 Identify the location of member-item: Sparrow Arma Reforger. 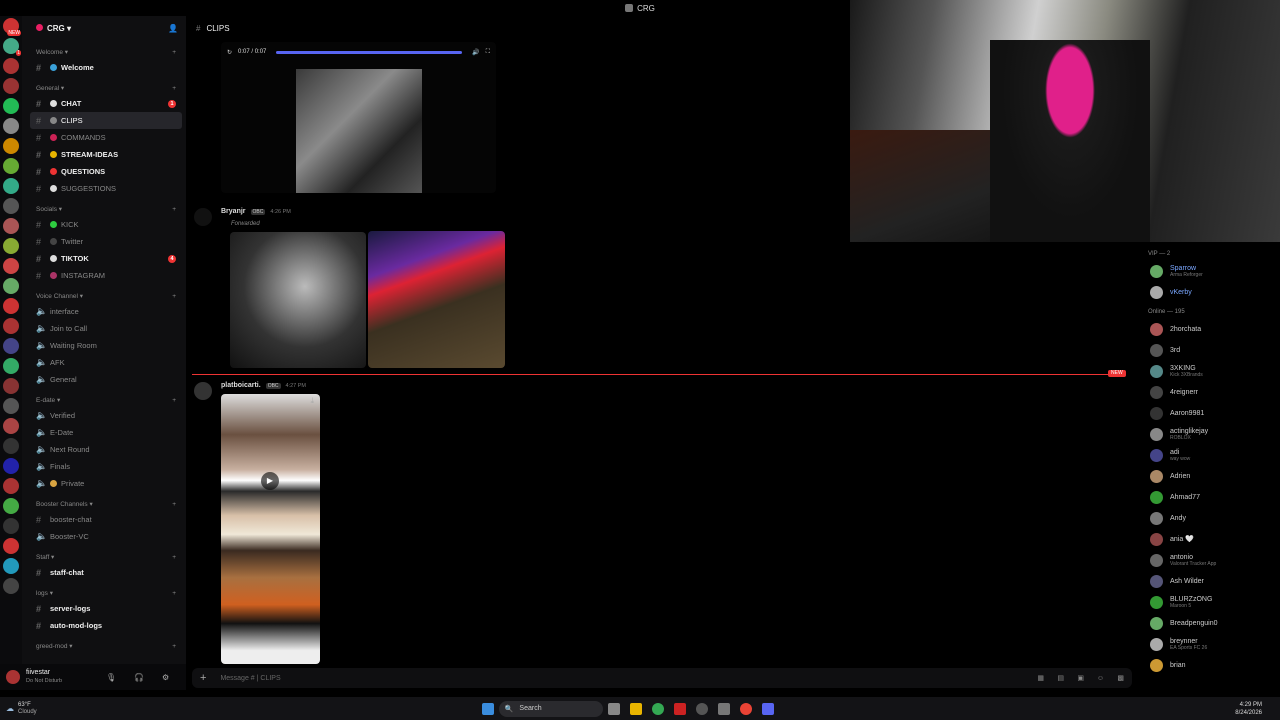
(1210, 271).